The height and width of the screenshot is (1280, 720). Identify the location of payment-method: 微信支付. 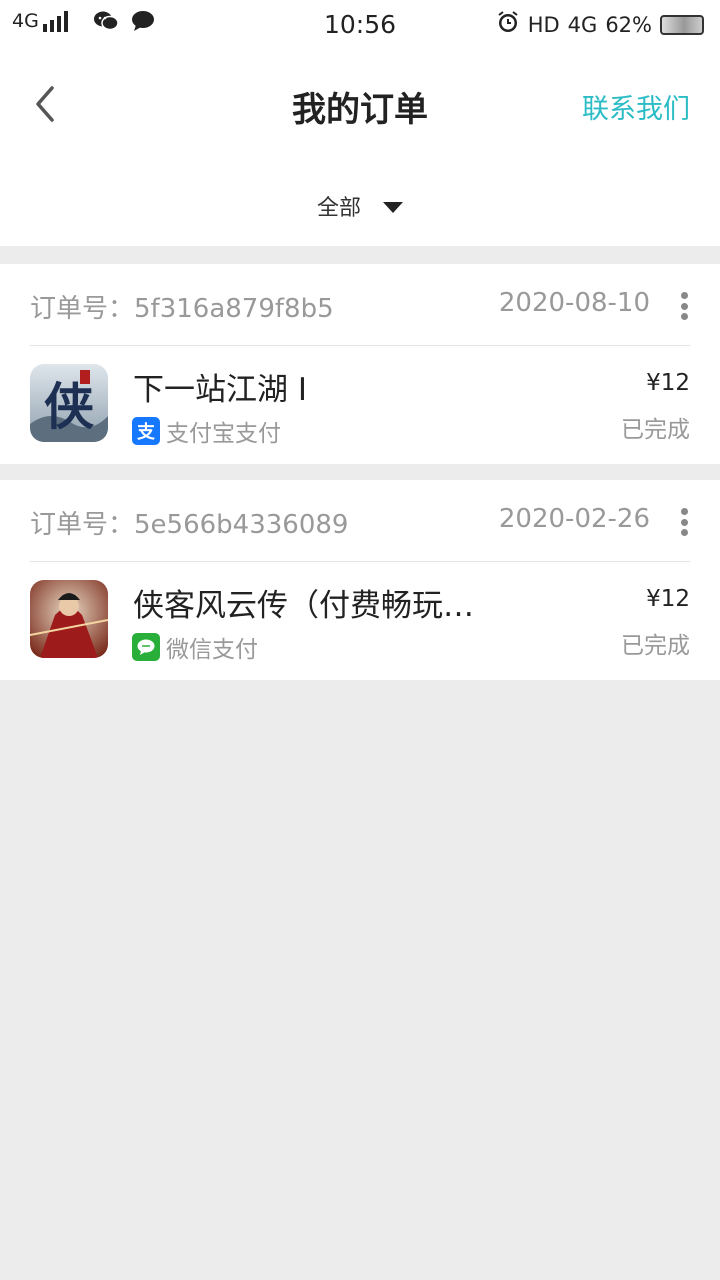
(195, 647).